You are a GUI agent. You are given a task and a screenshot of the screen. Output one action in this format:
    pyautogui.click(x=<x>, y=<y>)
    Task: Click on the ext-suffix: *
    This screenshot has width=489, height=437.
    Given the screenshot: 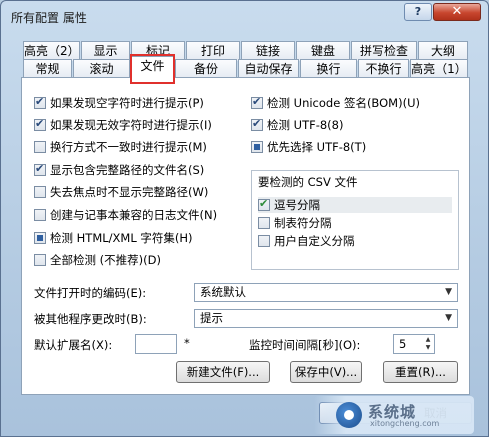 What is the action you would take?
    pyautogui.click(x=187, y=343)
    